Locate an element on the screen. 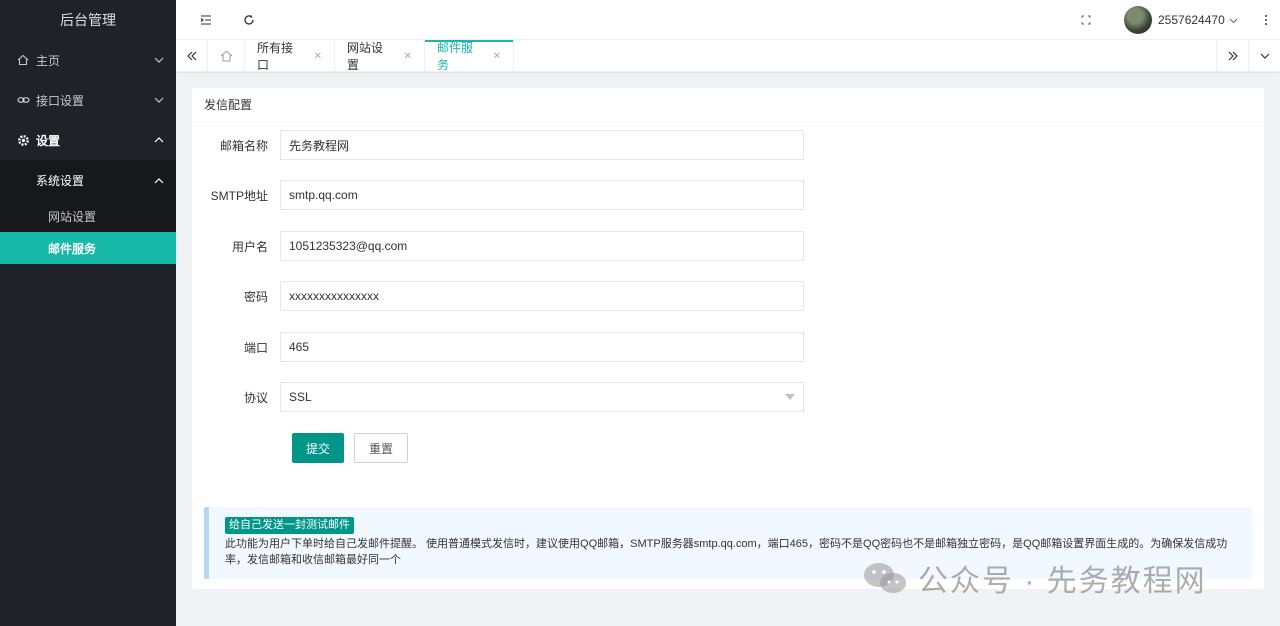 The height and width of the screenshot is (626, 1280). tab-all-apis: 所有接口 ✕ is located at coordinates (290, 56).